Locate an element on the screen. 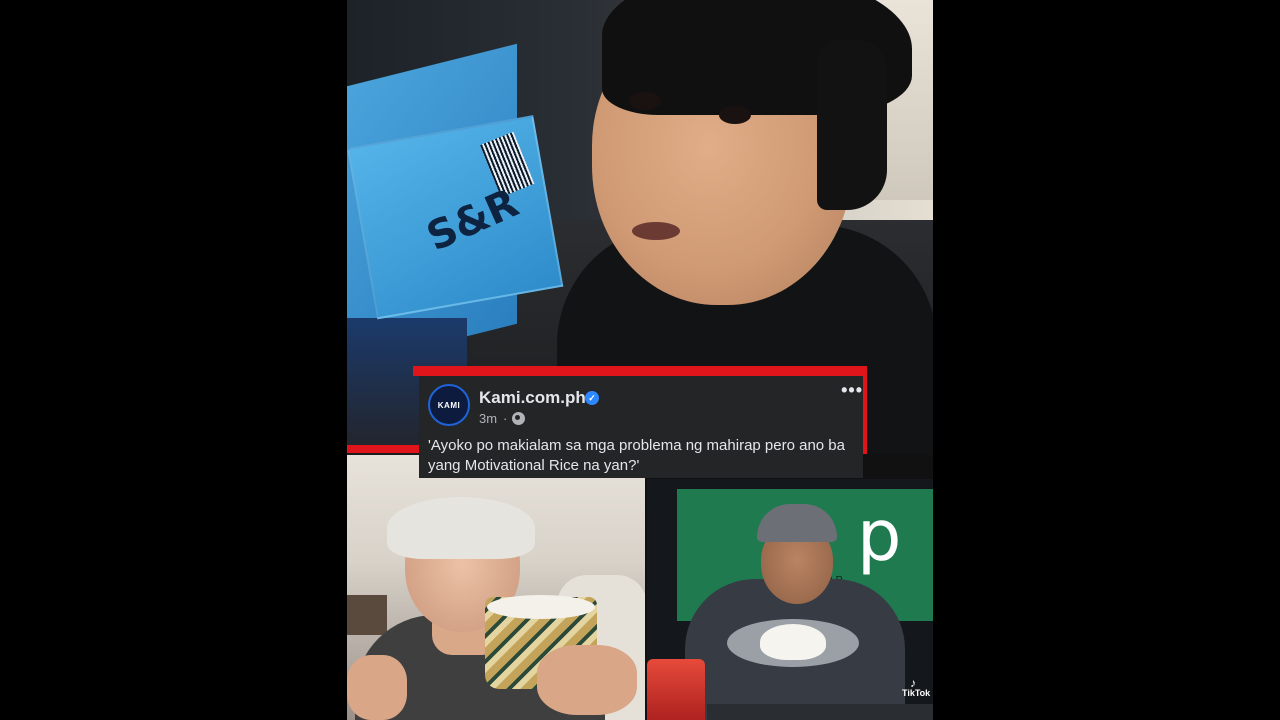 The width and height of the screenshot is (1280, 720). right-eye is located at coordinates (735, 115).